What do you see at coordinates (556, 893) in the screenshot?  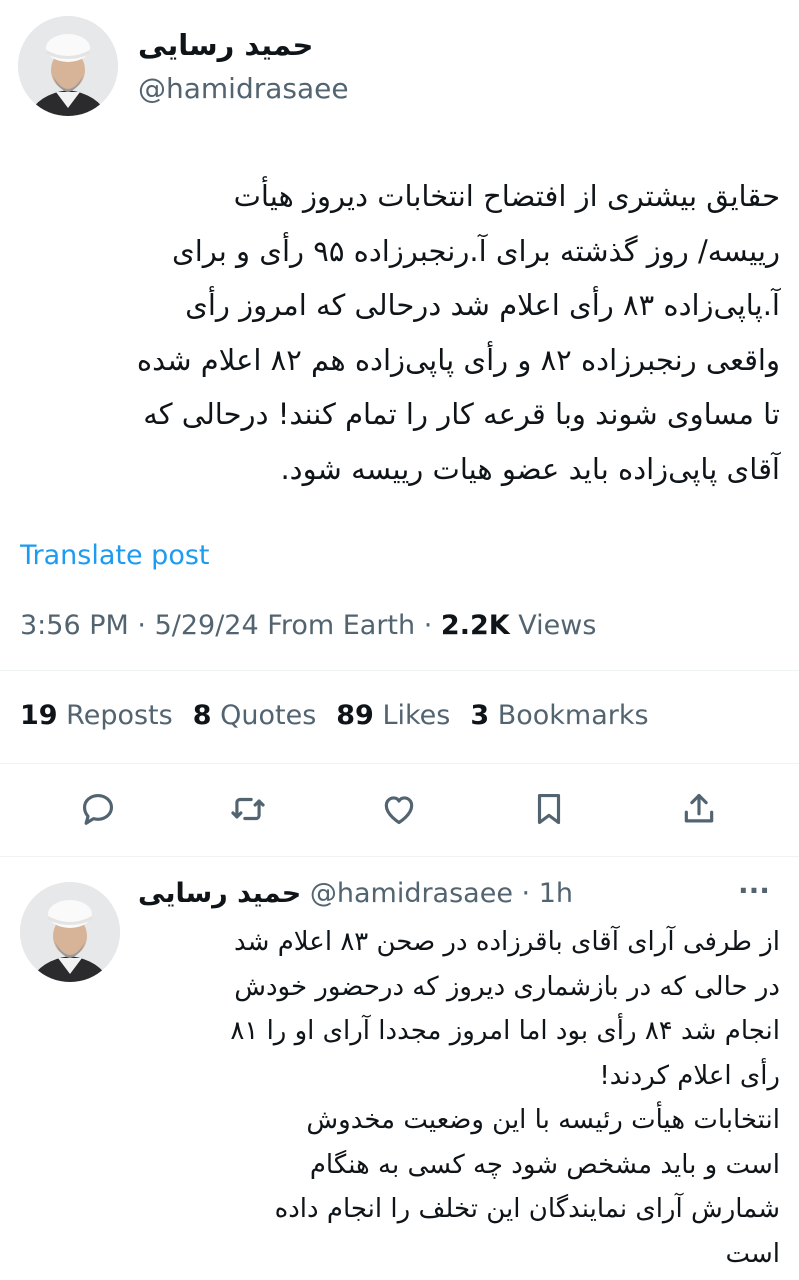 I see `reply-time: 1h` at bounding box center [556, 893].